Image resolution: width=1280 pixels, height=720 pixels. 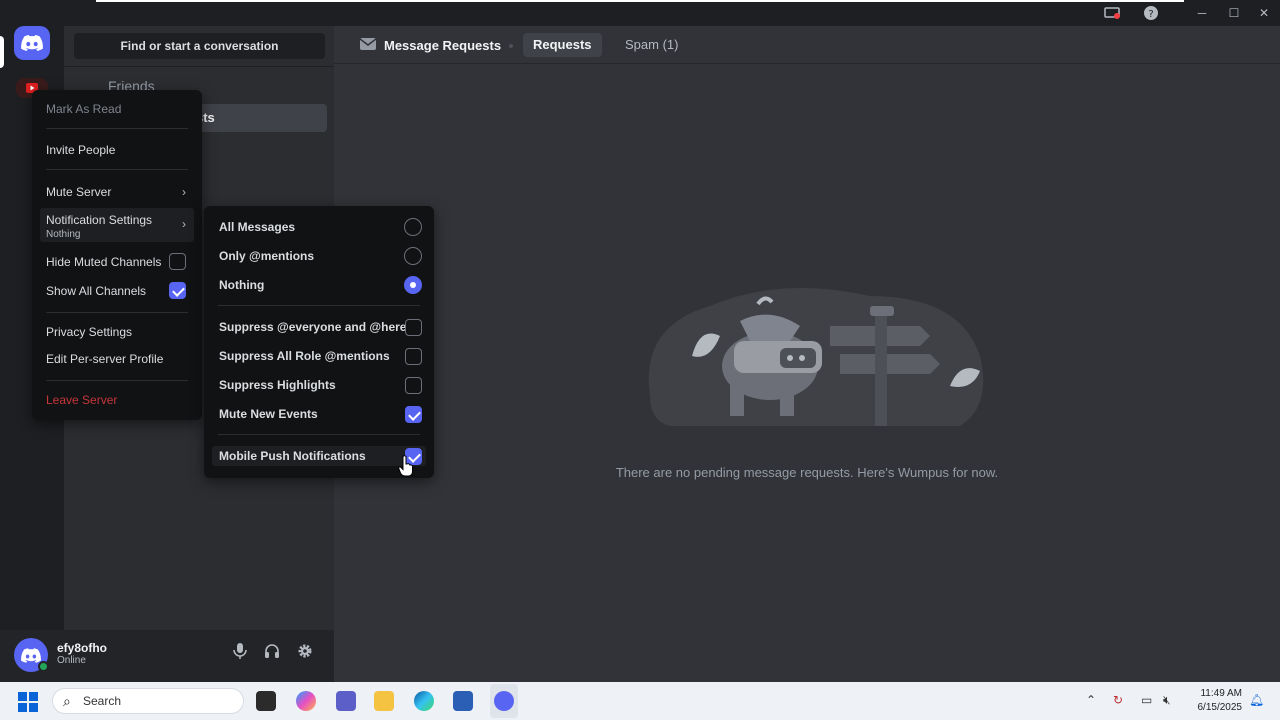 I want to click on user-panel: efy8ofho Online, so click(x=167, y=656).